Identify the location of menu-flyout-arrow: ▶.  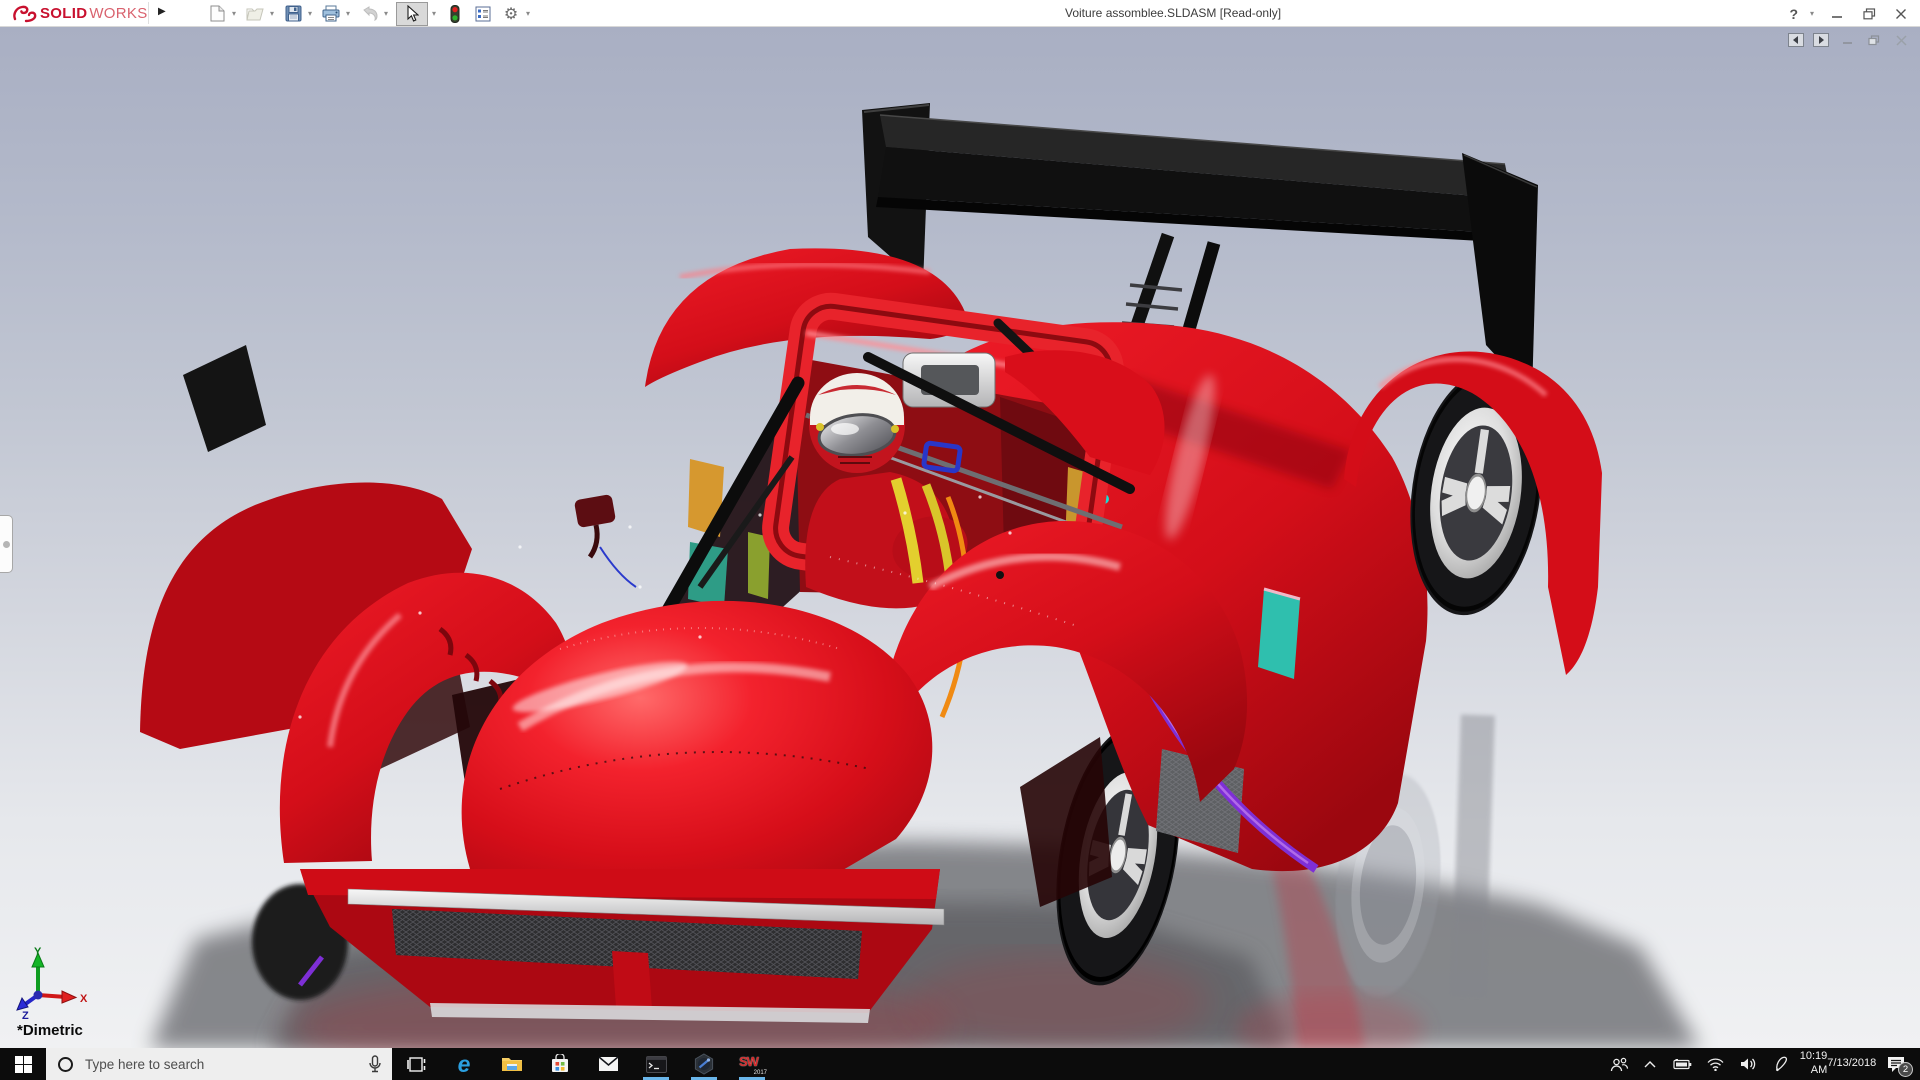
(157, 13).